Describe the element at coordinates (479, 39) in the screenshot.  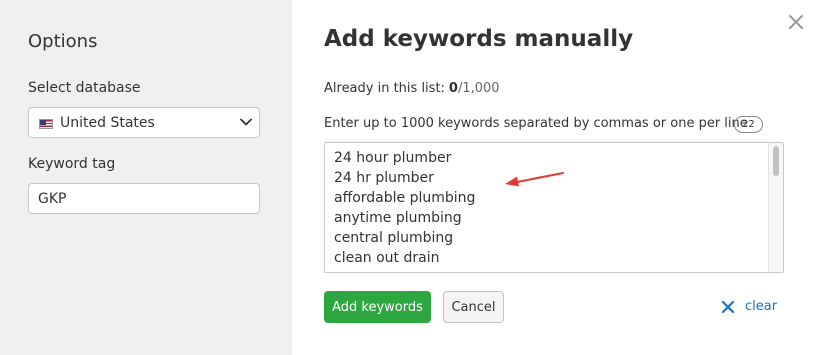
I see `modal-title: Add keywords manually` at that location.